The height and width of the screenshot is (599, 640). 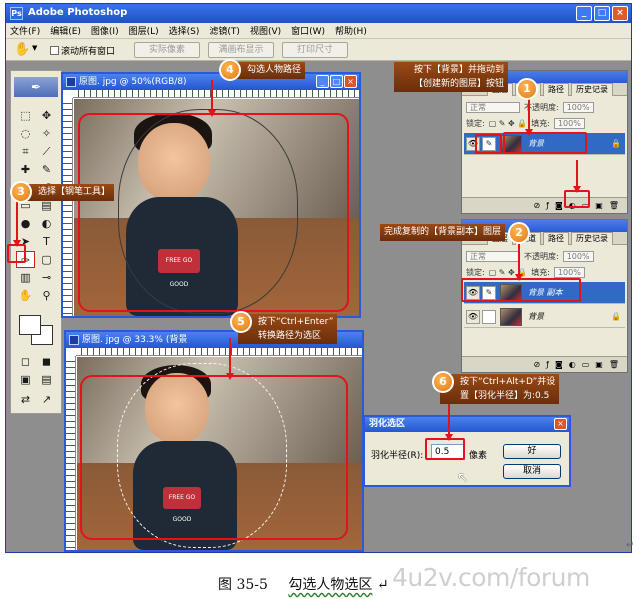 I want to click on dodge-tool-icon: ◐, so click(x=46, y=223).